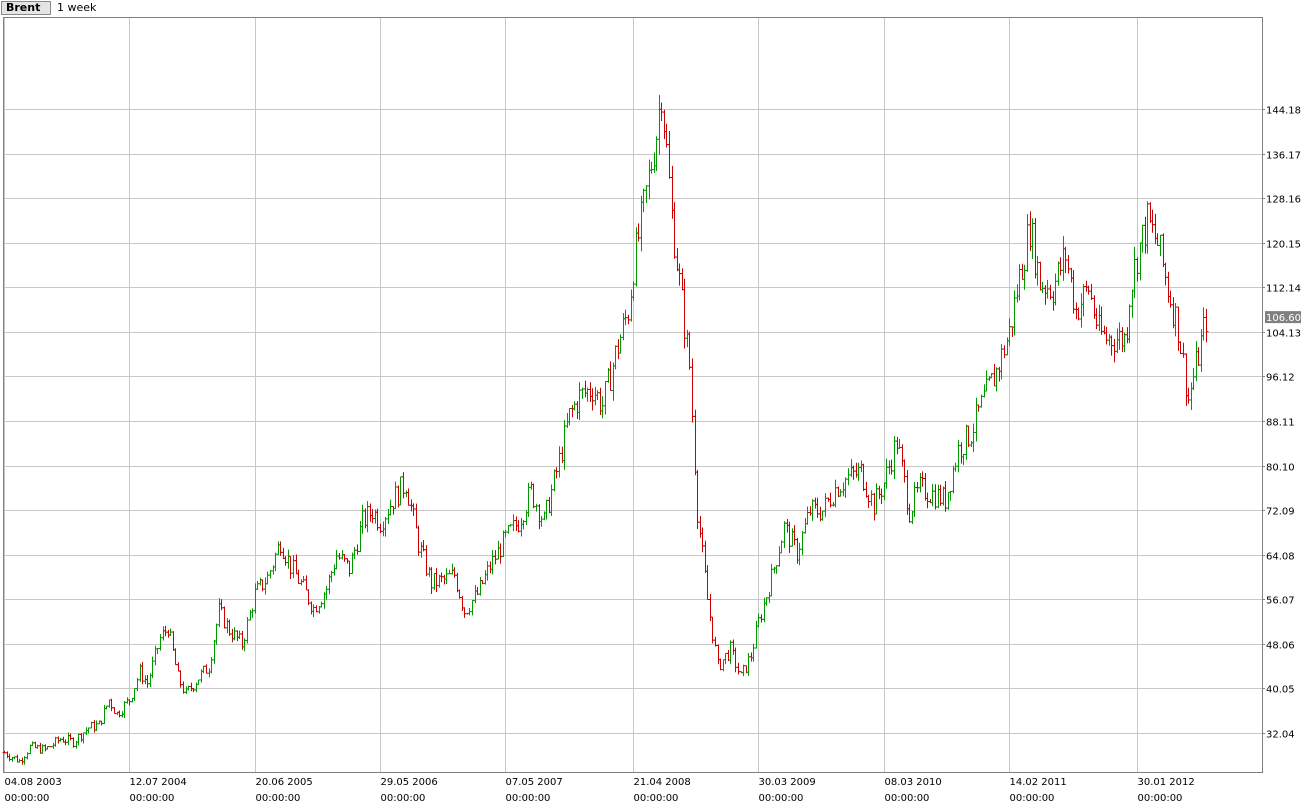 Image resolution: width=1307 pixels, height=805 pixels. Describe the element at coordinates (1280, 601) in the screenshot. I see `y-tick-label: 56.07` at that location.